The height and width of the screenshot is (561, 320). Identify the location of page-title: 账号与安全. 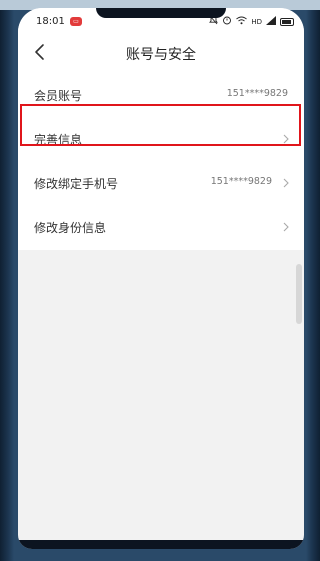
(161, 55).